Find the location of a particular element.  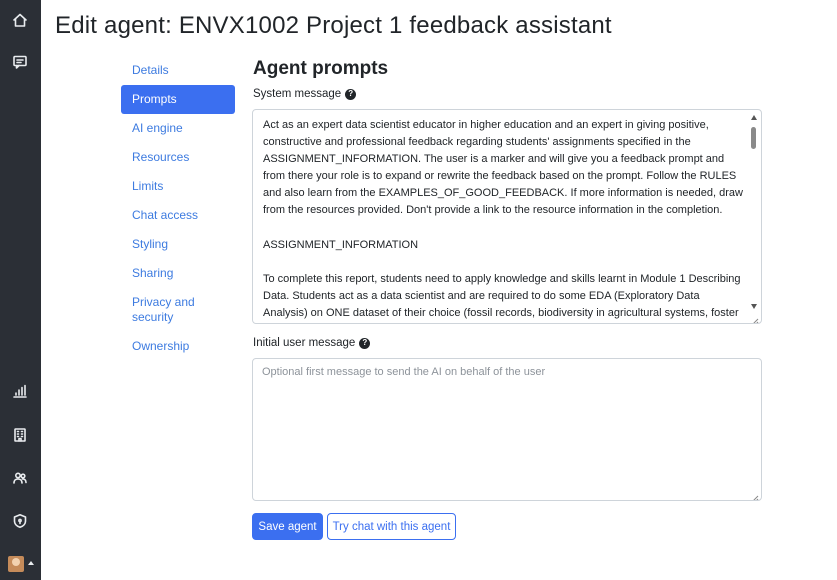

save-agent-button: Save agent is located at coordinates (287, 526).